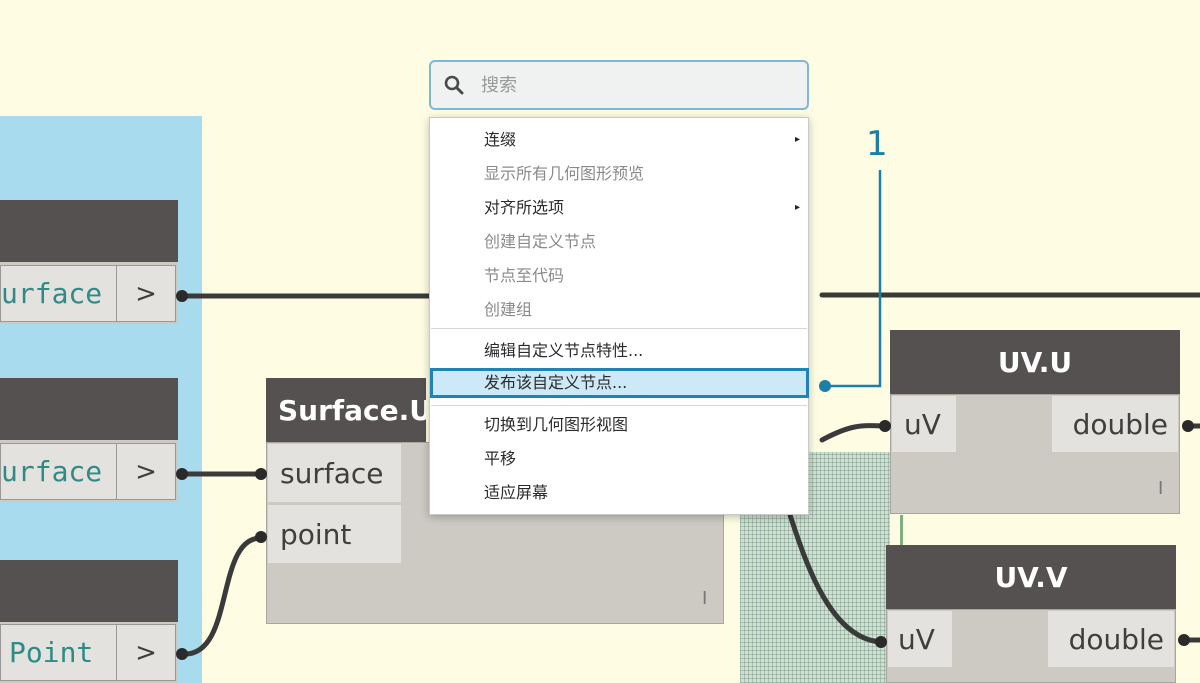  What do you see at coordinates (89, 231) in the screenshot?
I see `left-node-top-header` at bounding box center [89, 231].